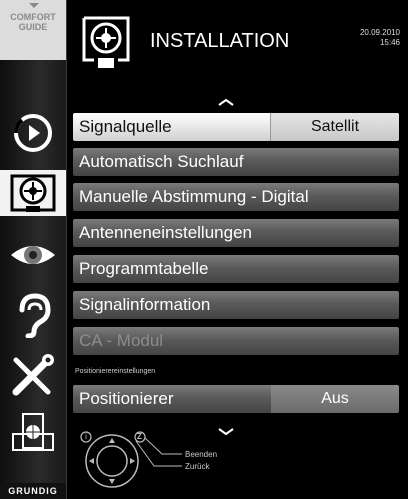 This screenshot has width=408, height=499. What do you see at coordinates (335, 399) in the screenshot?
I see `positionierer-value: Aus` at bounding box center [335, 399].